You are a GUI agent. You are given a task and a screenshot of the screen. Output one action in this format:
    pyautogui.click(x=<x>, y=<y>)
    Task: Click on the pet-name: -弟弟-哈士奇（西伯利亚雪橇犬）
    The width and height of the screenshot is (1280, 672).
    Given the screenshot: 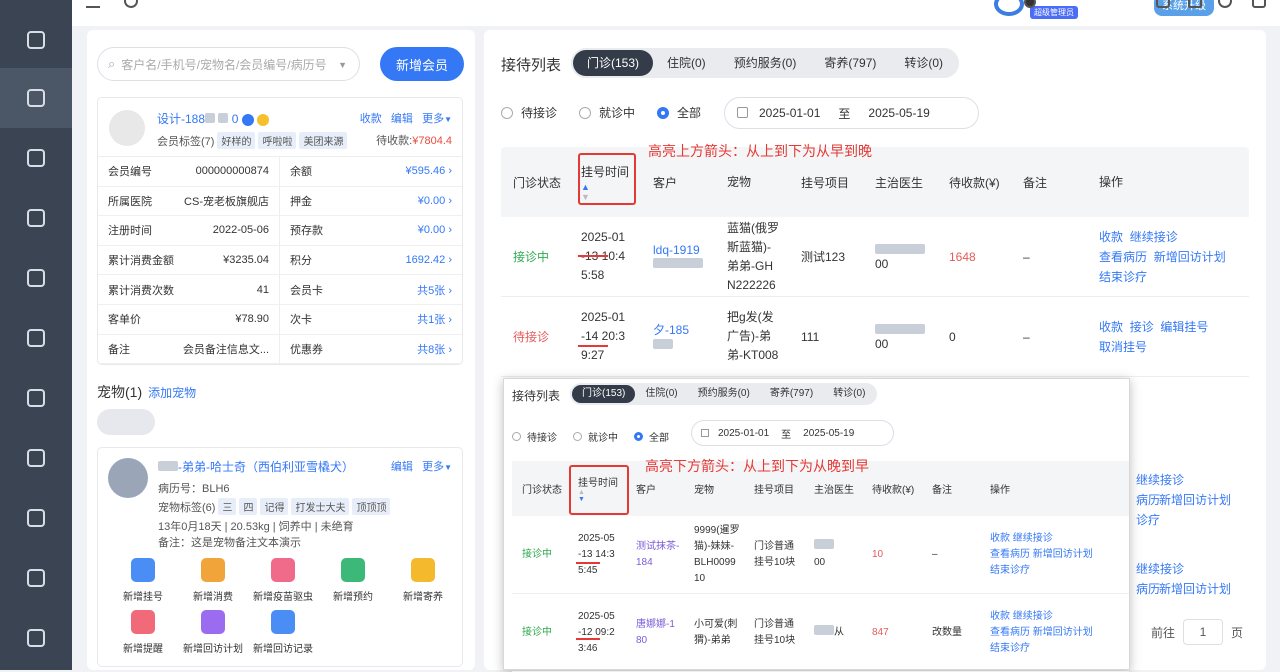 What is the action you would take?
    pyautogui.click(x=256, y=466)
    